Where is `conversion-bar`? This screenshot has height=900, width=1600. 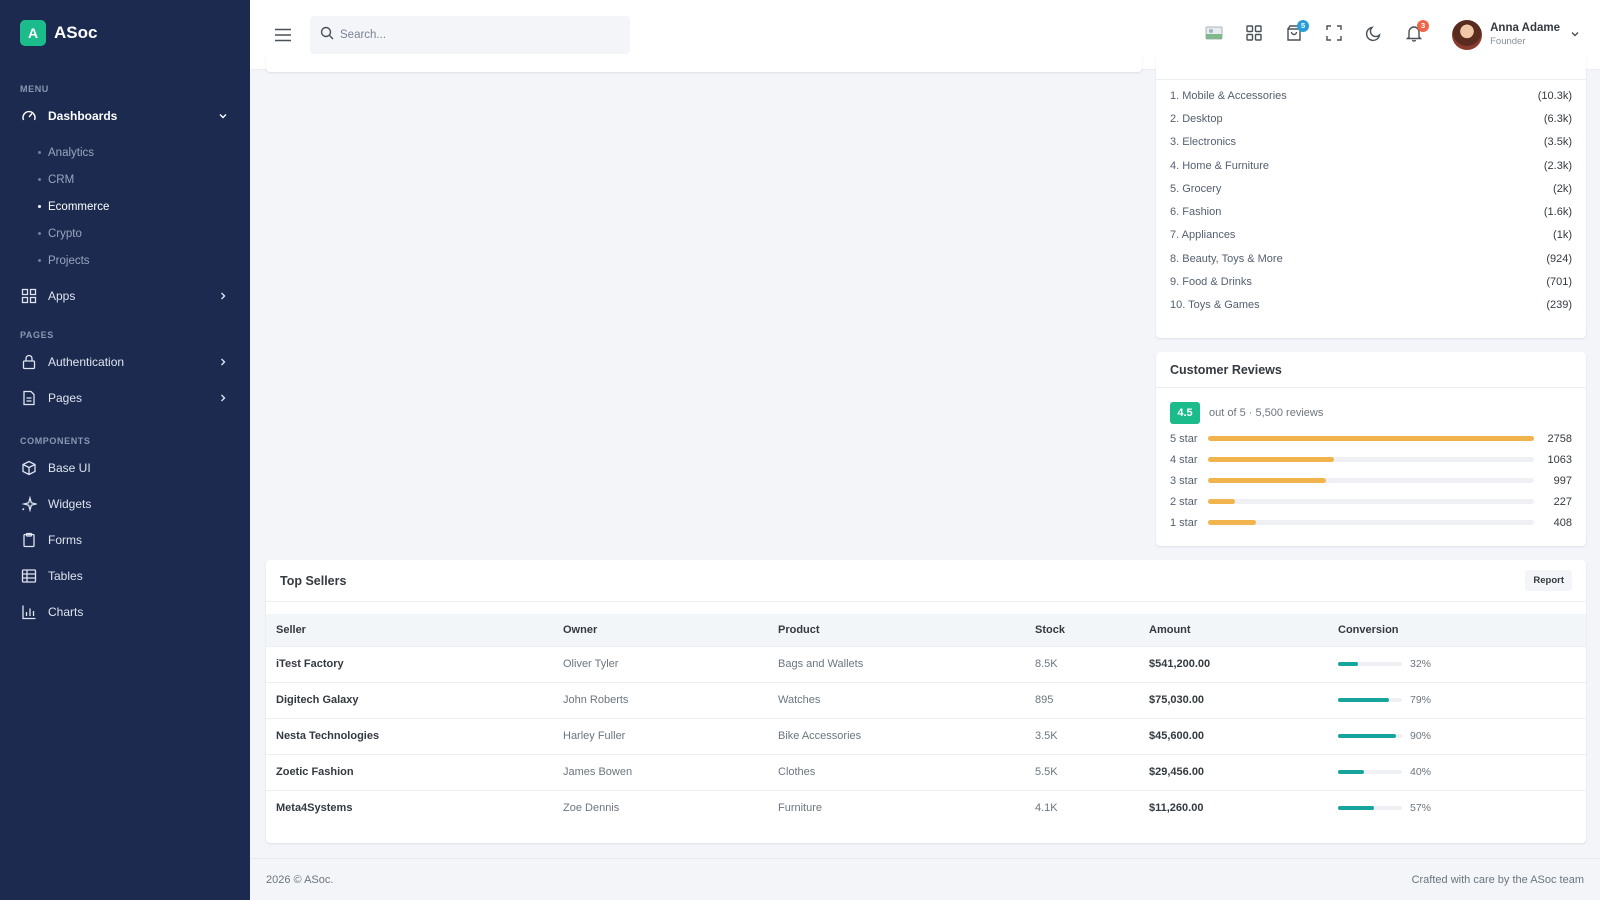
conversion-bar is located at coordinates (1370, 700).